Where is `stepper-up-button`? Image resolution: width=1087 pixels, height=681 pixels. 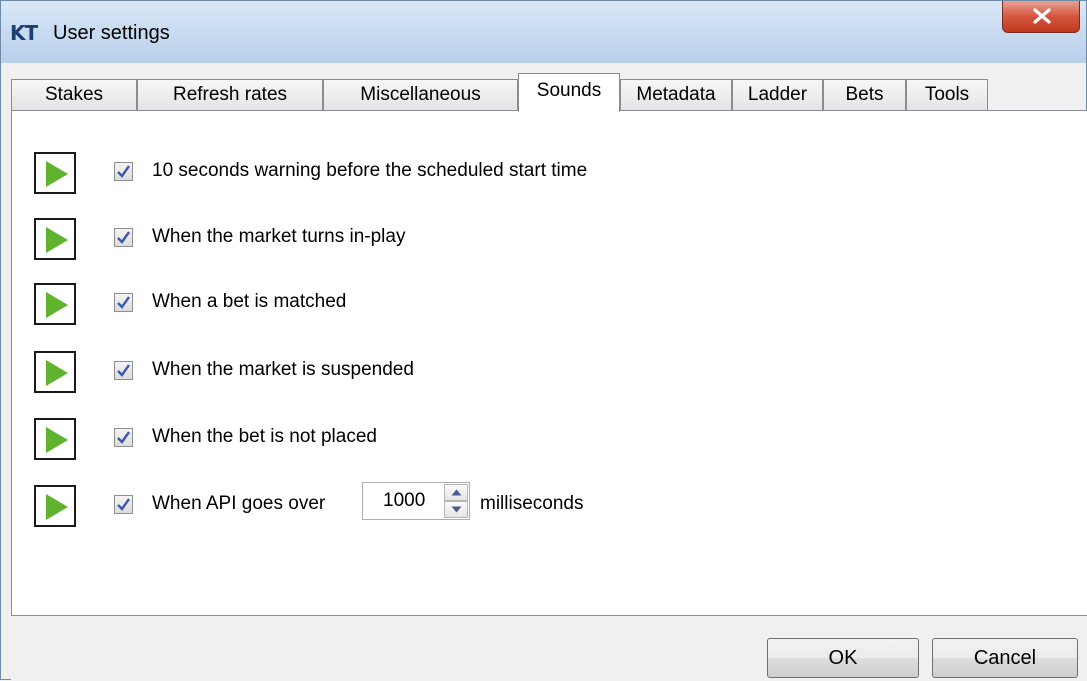 stepper-up-button is located at coordinates (456, 492).